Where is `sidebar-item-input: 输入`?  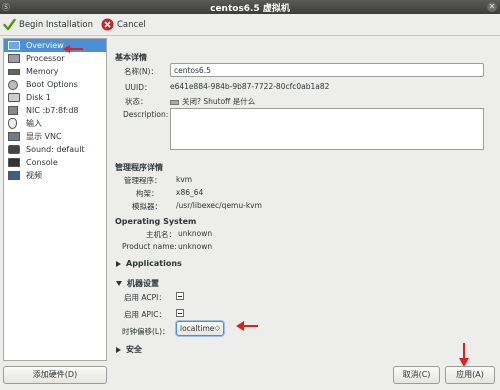
sidebar-item-input: 输入 is located at coordinates (55, 123).